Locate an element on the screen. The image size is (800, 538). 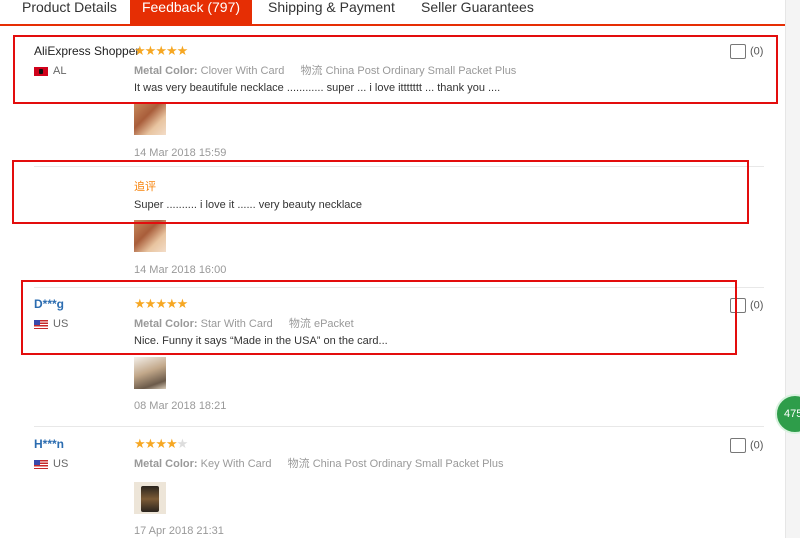
rating-stars: ★★★★★ is located at coordinates (161, 444).